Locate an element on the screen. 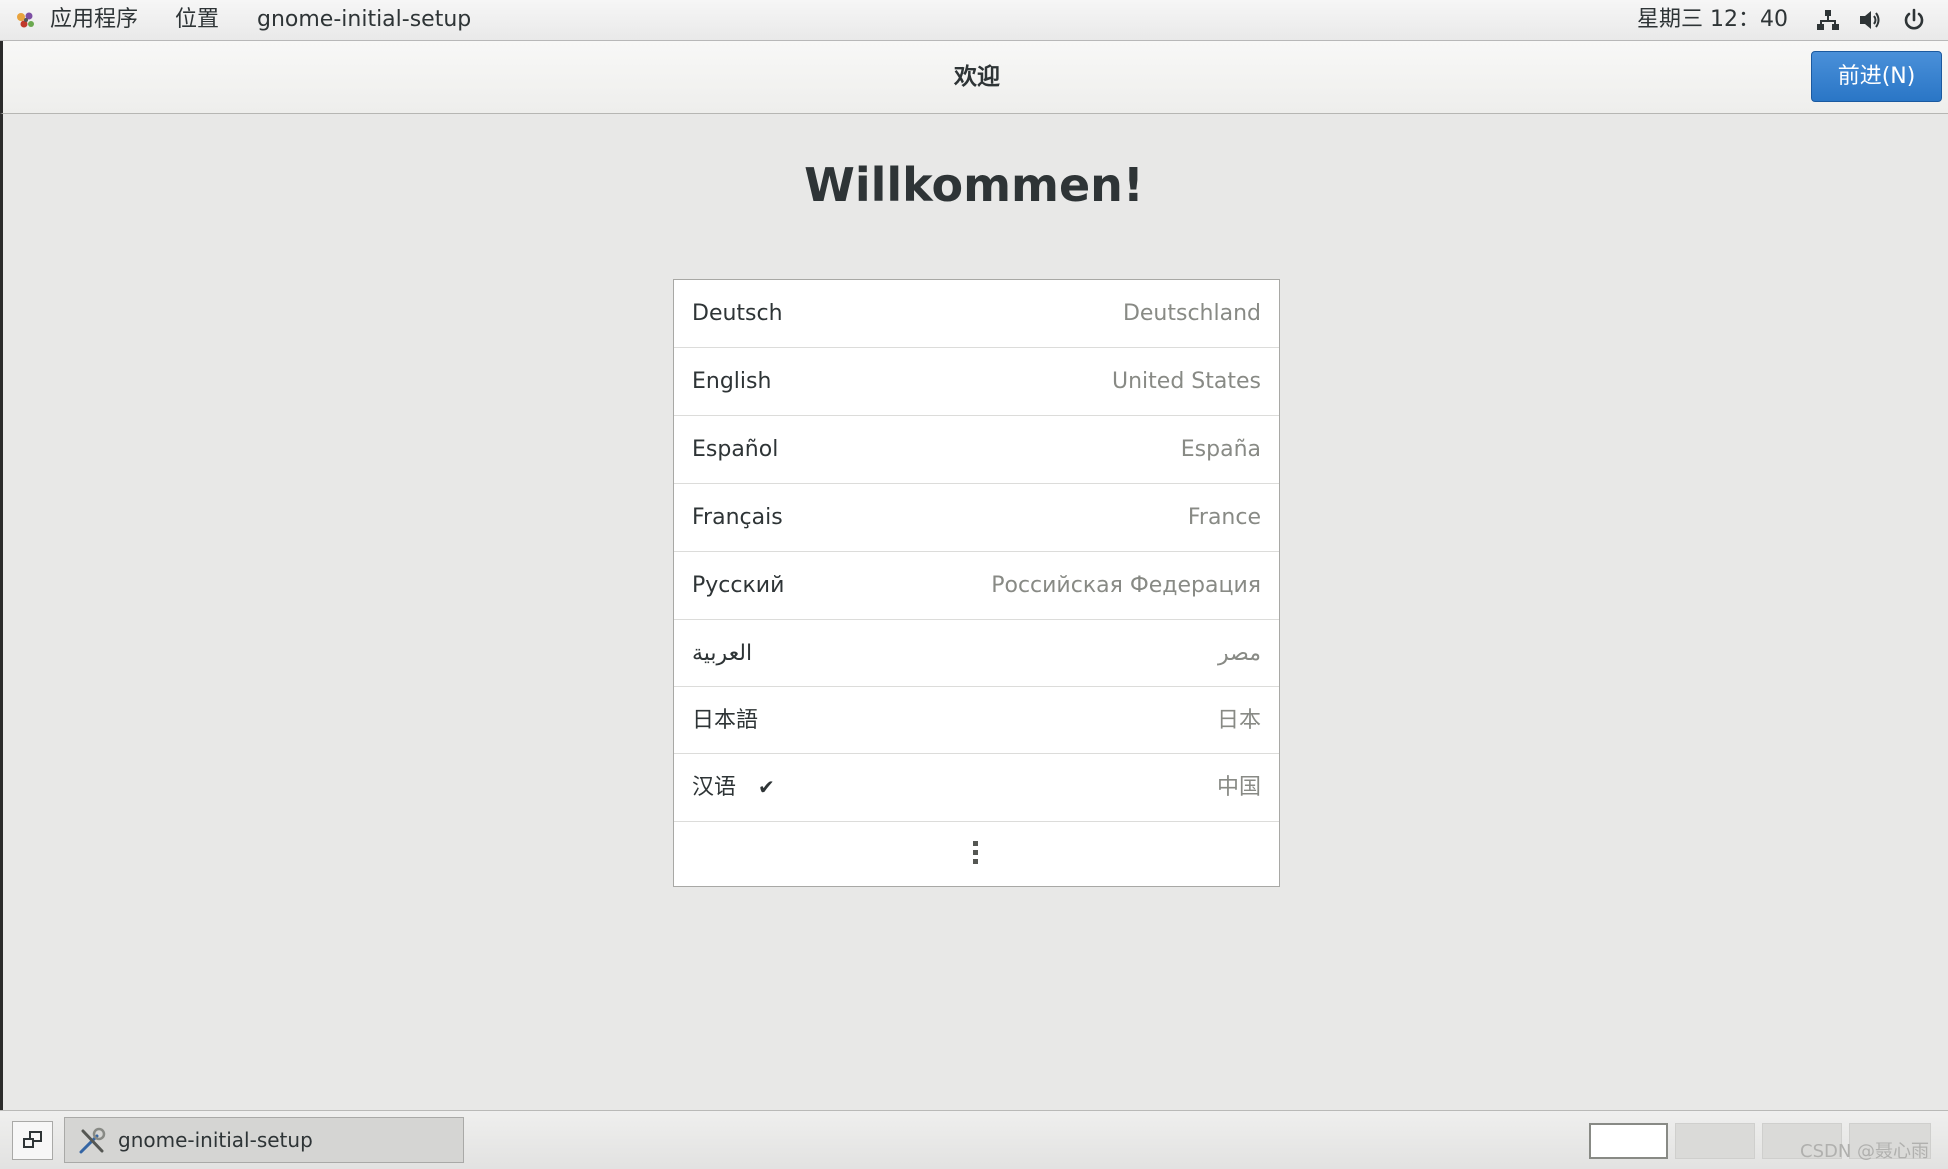  language-row-chinese: 汉语 ✔ 中国 is located at coordinates (976, 788).